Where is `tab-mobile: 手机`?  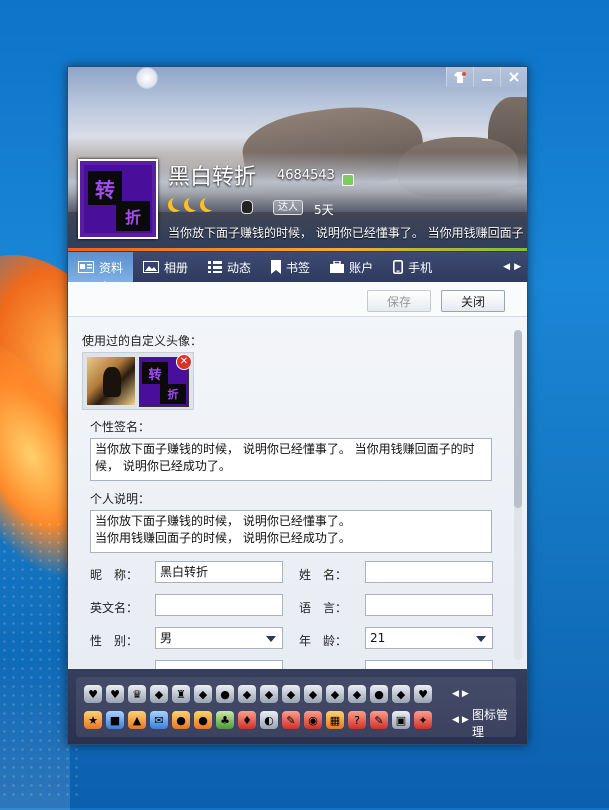 tab-mobile: 手机 is located at coordinates (412, 267).